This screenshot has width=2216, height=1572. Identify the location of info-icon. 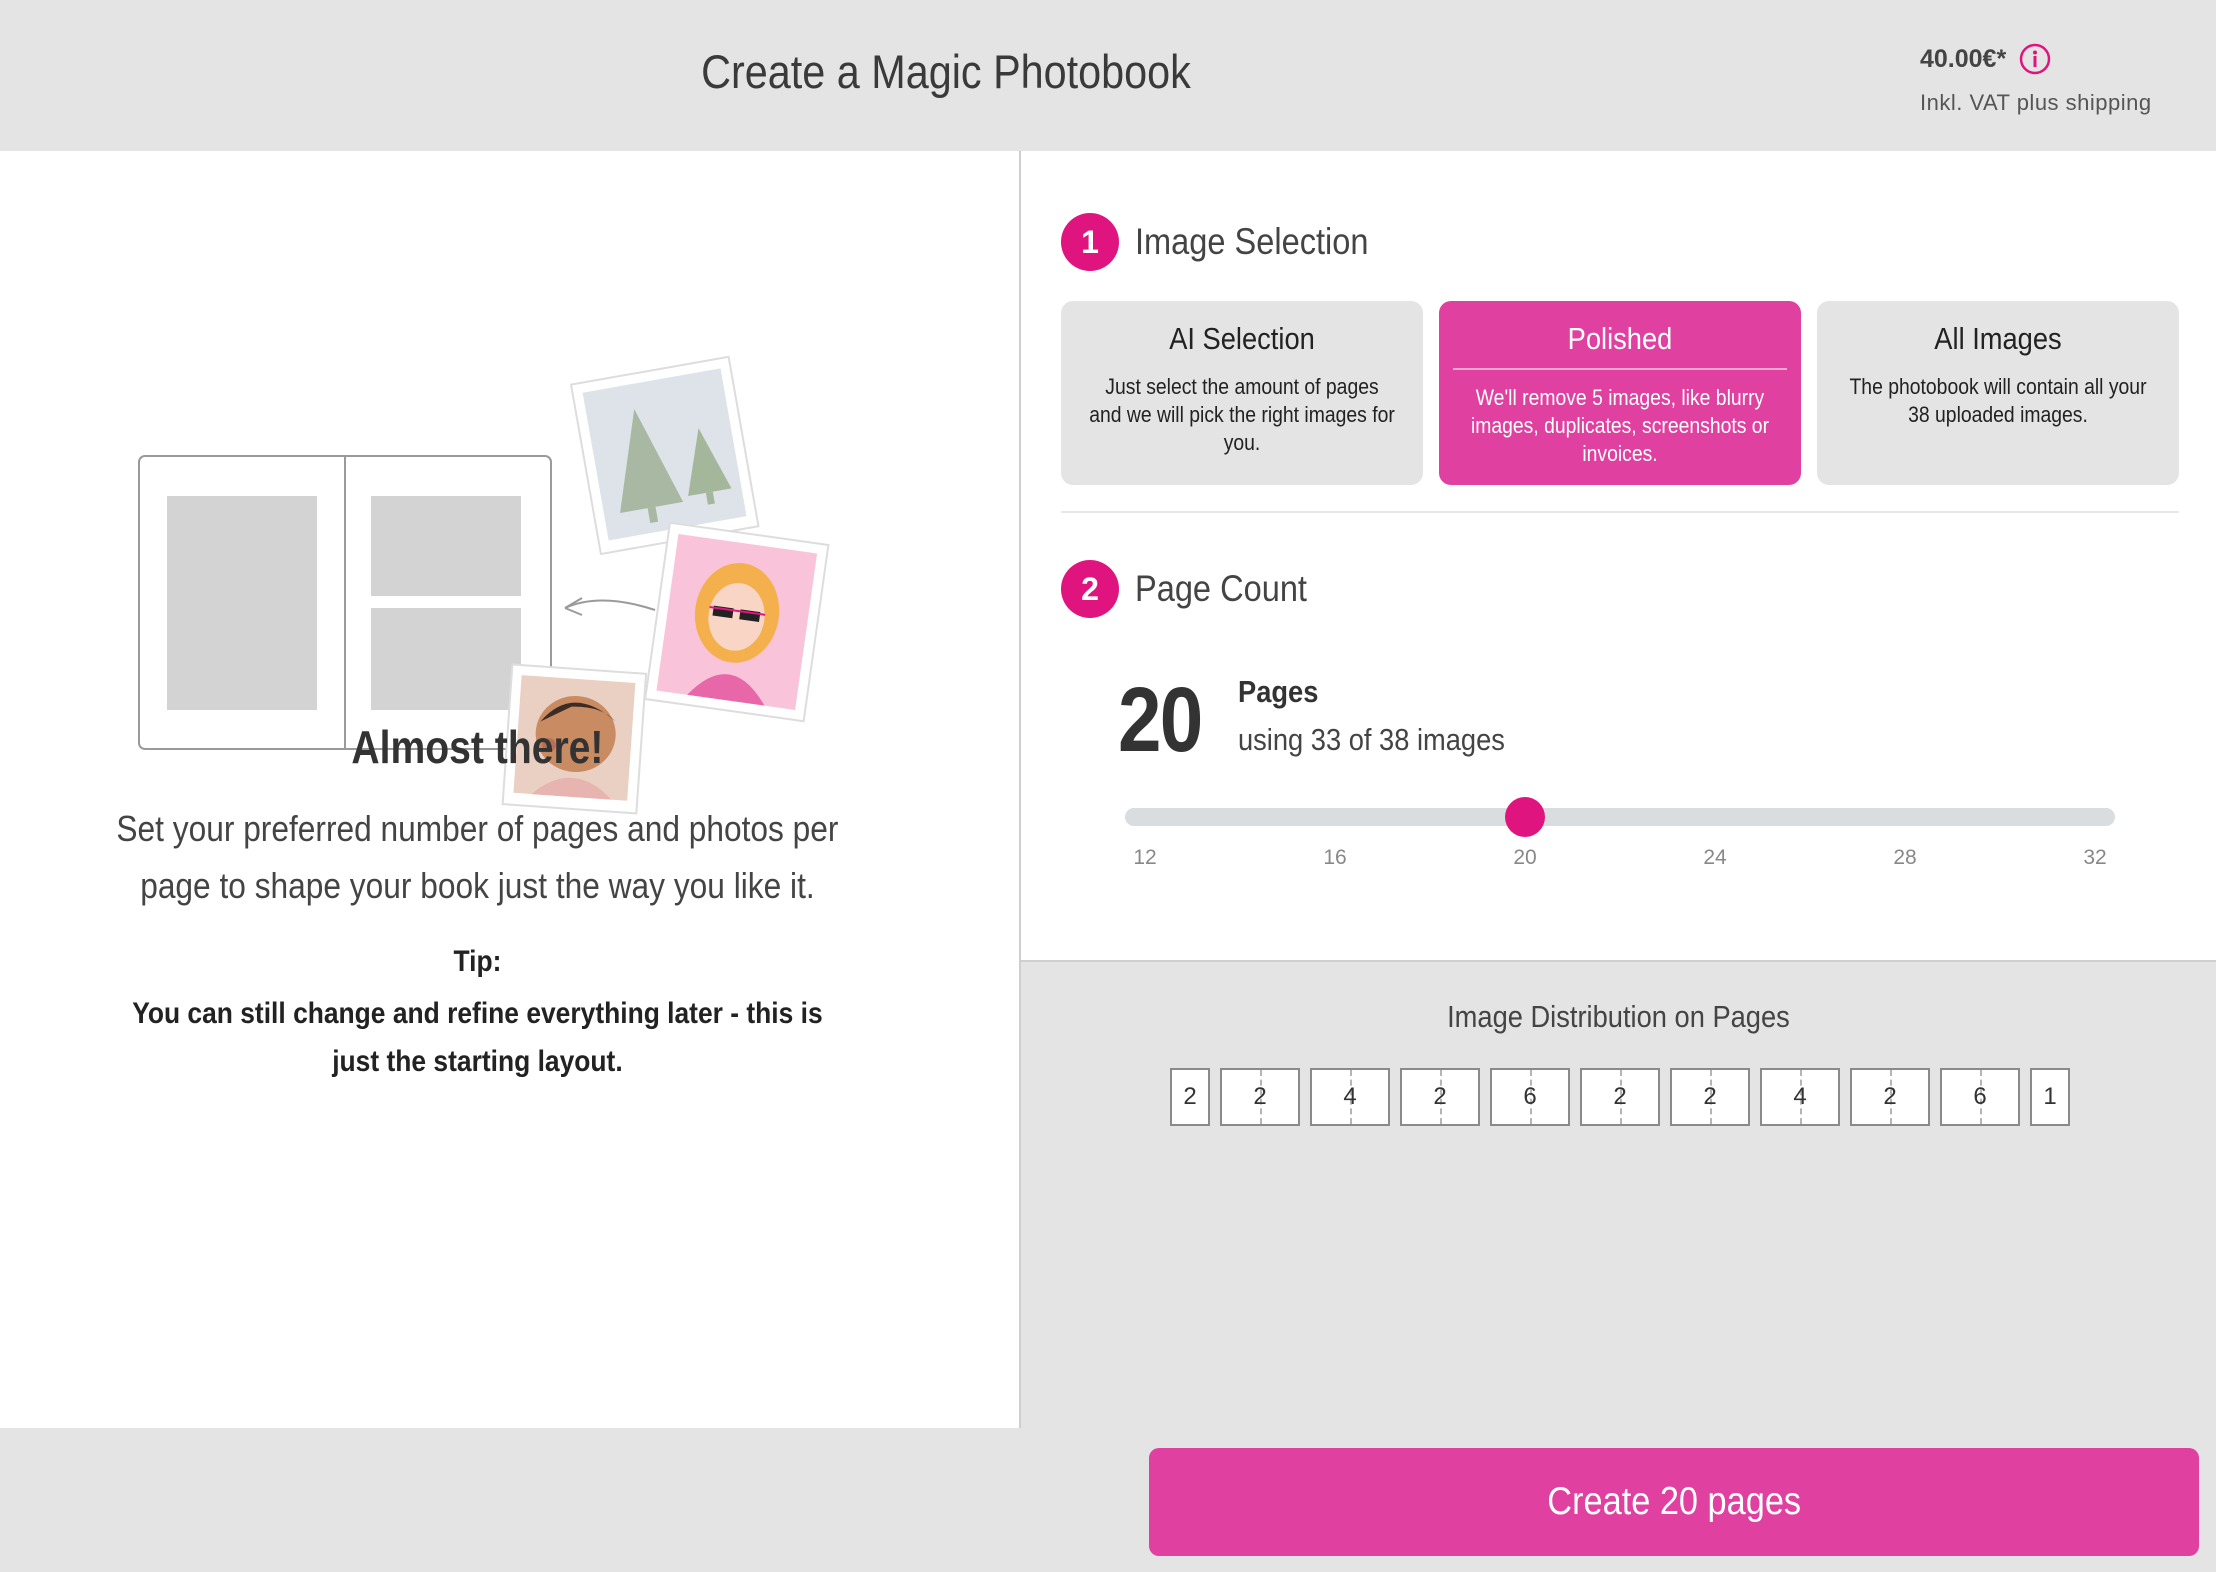
(2035, 59).